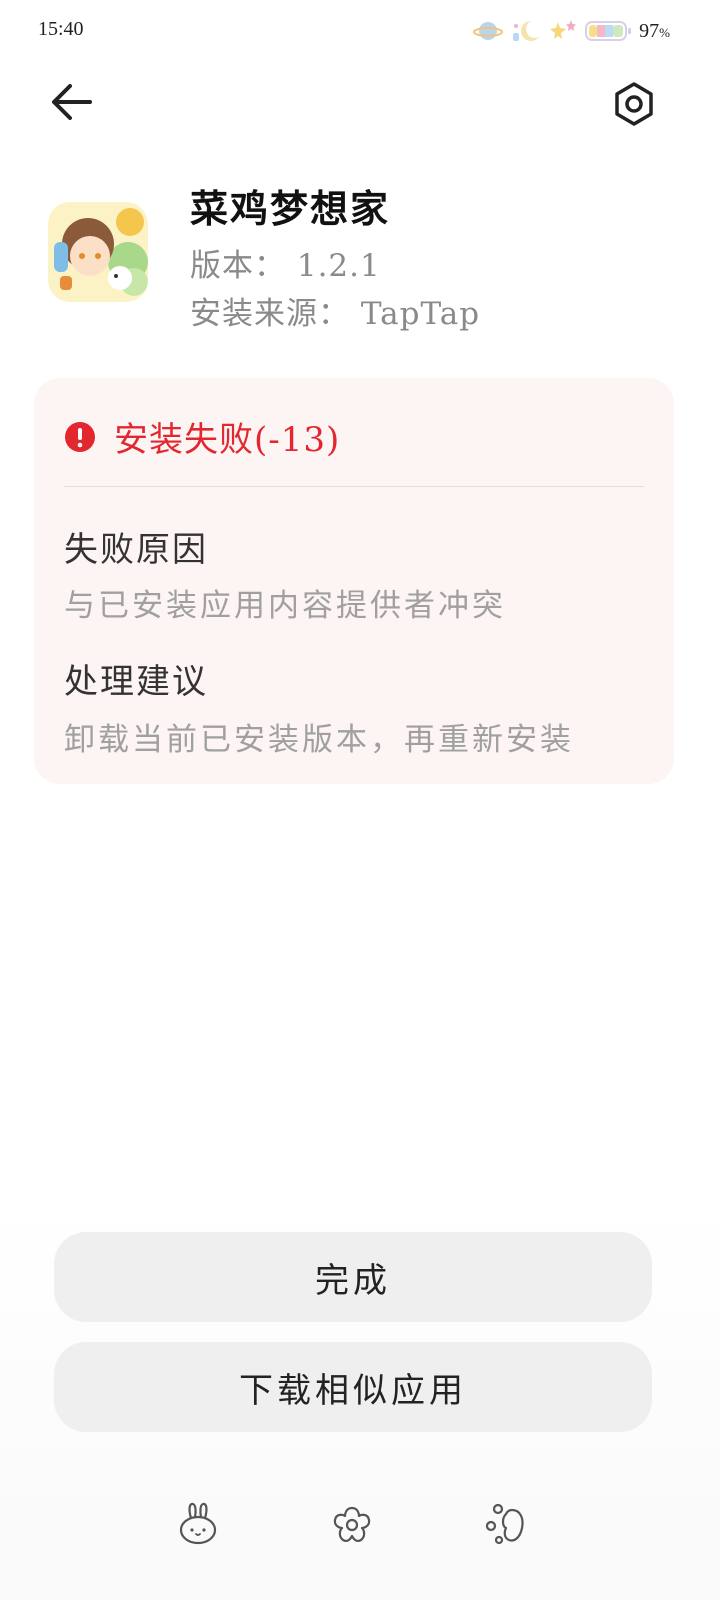 Image resolution: width=720 pixels, height=1600 pixels. I want to click on back-button, so click(72, 102).